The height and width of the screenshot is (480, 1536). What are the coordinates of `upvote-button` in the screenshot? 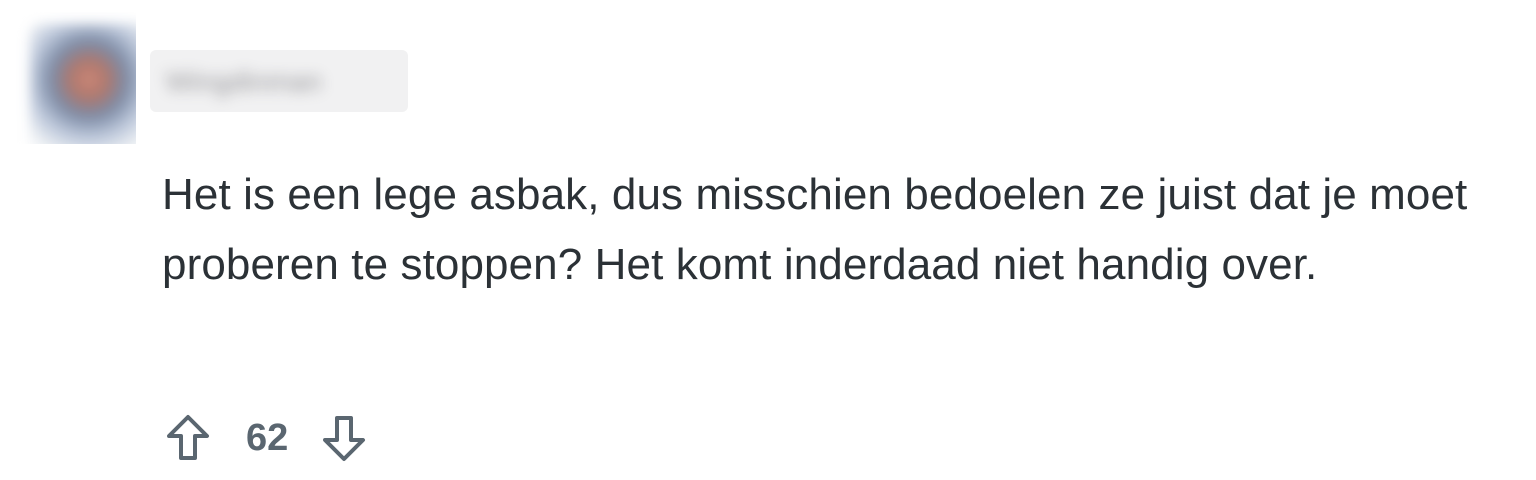 It's located at (188, 438).